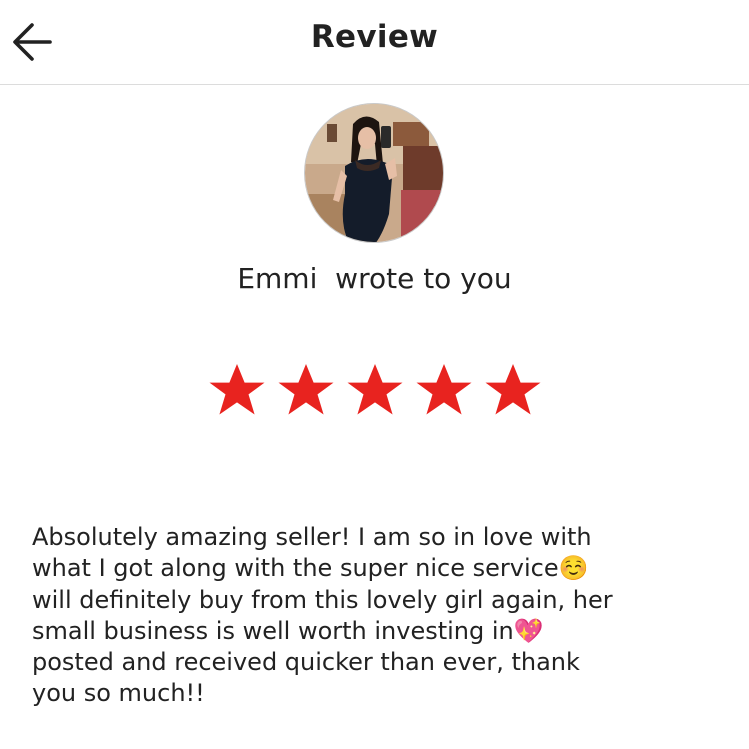 The width and height of the screenshot is (749, 749). I want to click on top-bar: Review, so click(374, 42).